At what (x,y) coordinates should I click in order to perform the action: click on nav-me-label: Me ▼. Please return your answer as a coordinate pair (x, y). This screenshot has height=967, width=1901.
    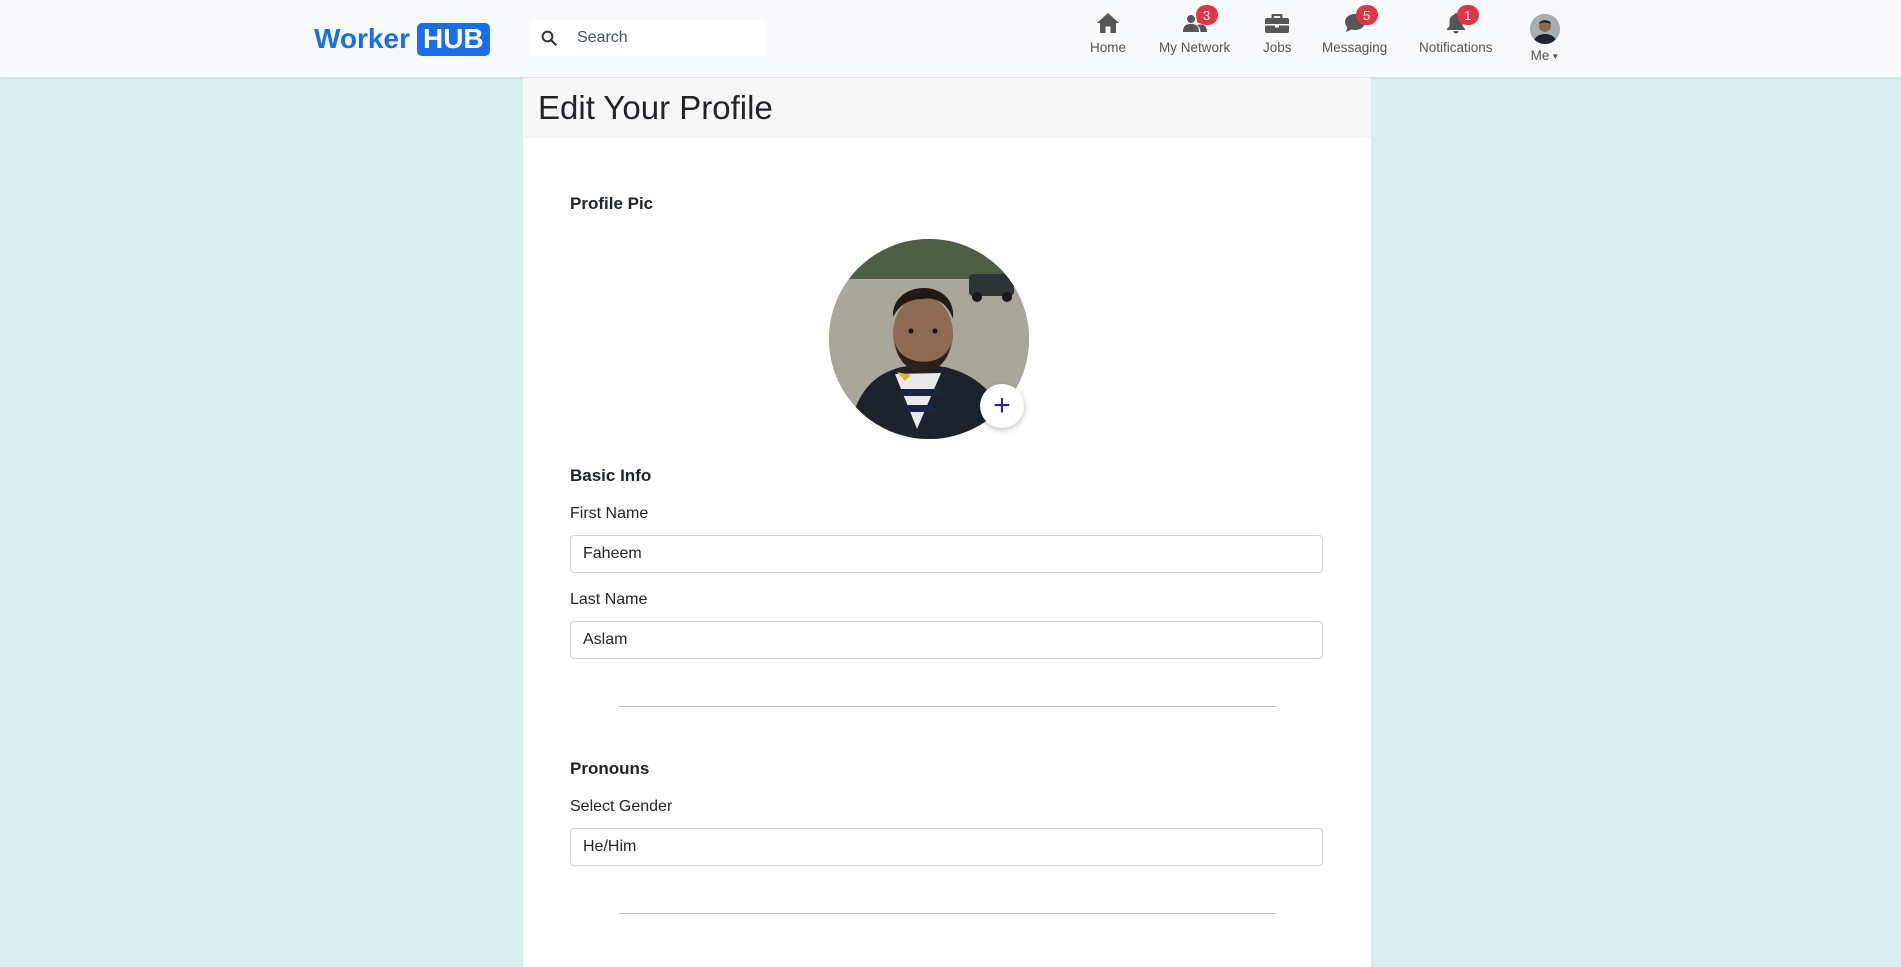
    Looking at the image, I should click on (1545, 55).